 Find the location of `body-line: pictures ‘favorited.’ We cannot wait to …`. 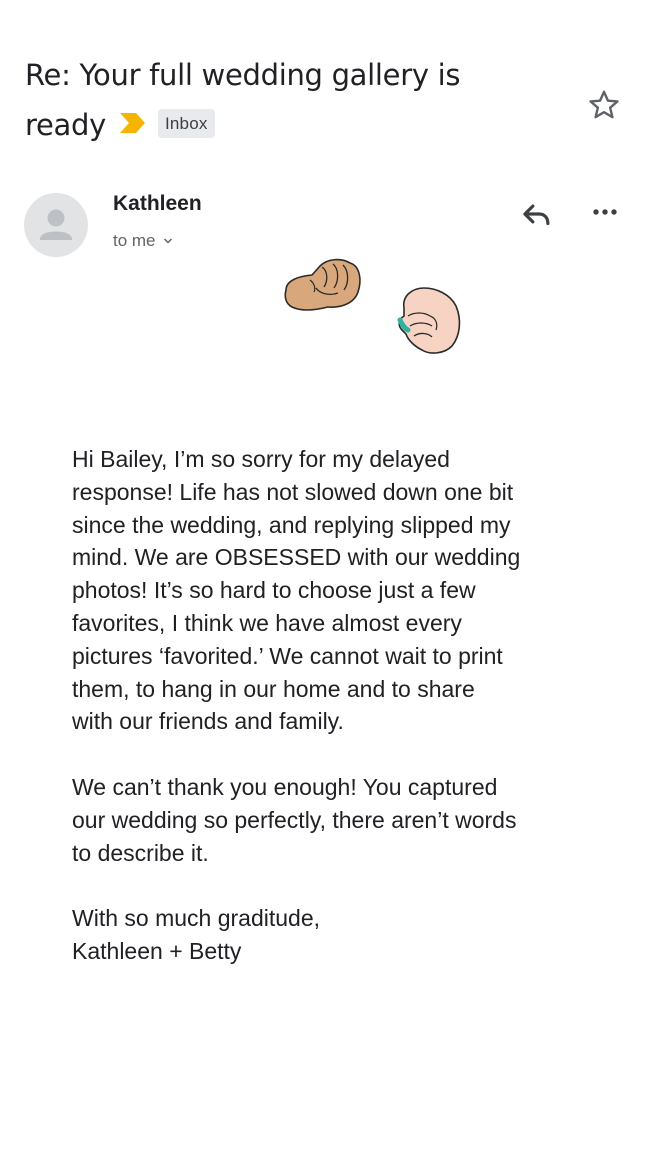

body-line: pictures ‘favorited.’ We cannot wait to … is located at coordinates (287, 655).